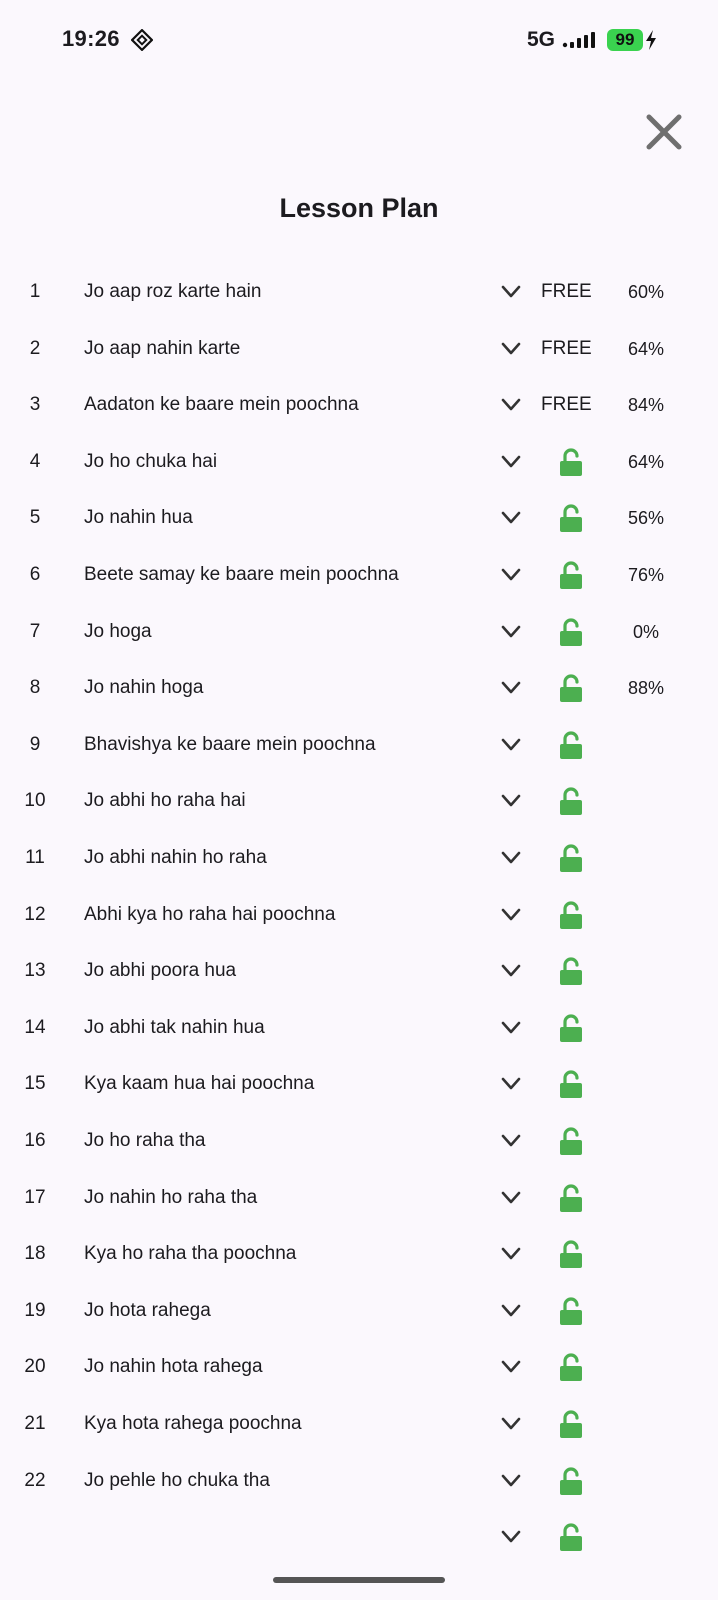  What do you see at coordinates (359, 518) in the screenshot?
I see `lesson-row: 5 Jo nahin hua 56%` at bounding box center [359, 518].